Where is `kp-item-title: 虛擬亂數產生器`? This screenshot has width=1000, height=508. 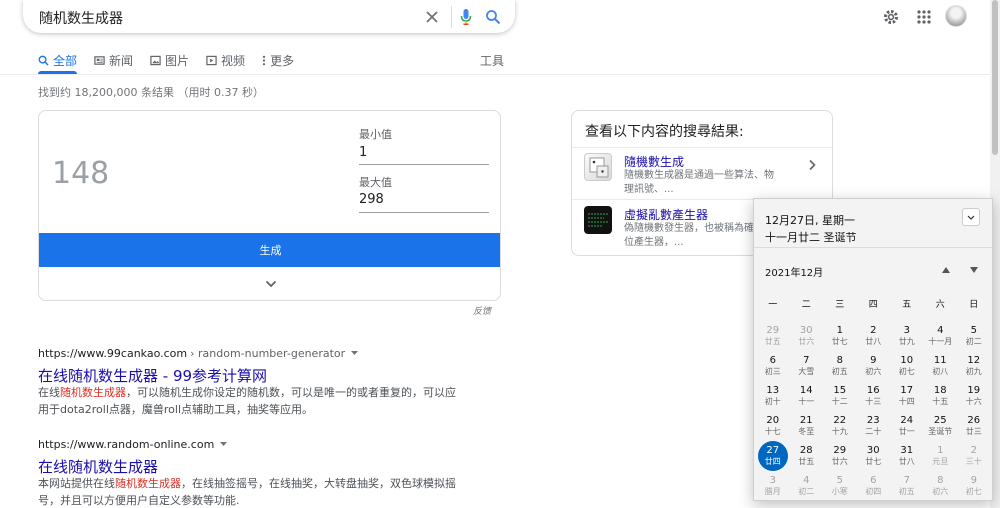
kp-item-title: 虛擬亂數產生器 is located at coordinates (666, 214).